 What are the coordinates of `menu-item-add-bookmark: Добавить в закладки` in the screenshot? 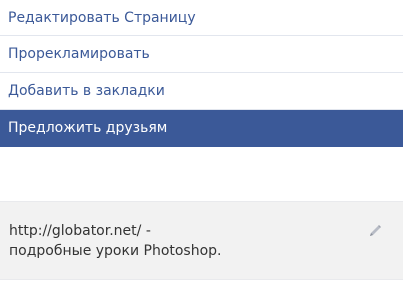 It's located at (201, 91).